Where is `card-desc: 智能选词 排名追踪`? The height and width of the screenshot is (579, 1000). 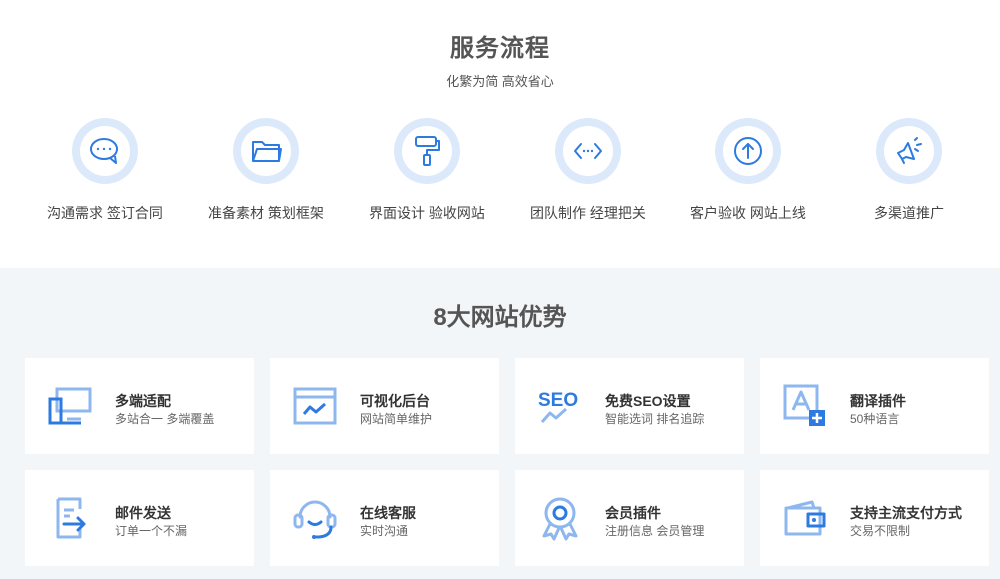 card-desc: 智能选词 排名追踪 is located at coordinates (655, 419).